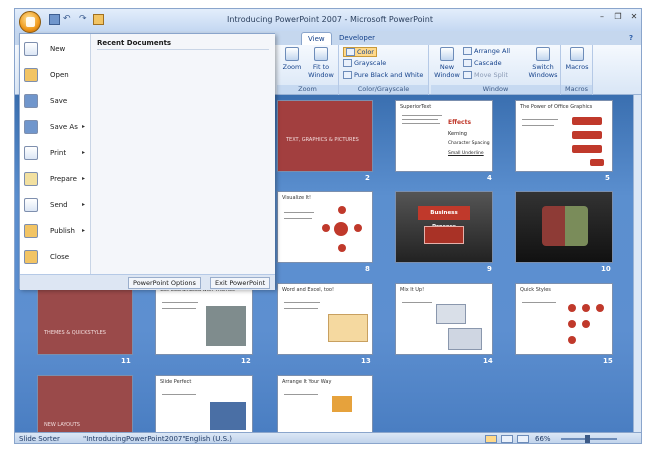 The width and height of the screenshot is (649, 452). I want to click on restore-button: ❐, so click(618, 18).